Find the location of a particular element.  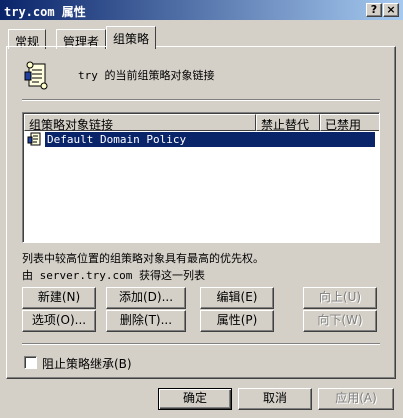

window-title: try.com 属性 is located at coordinates (45, 12).